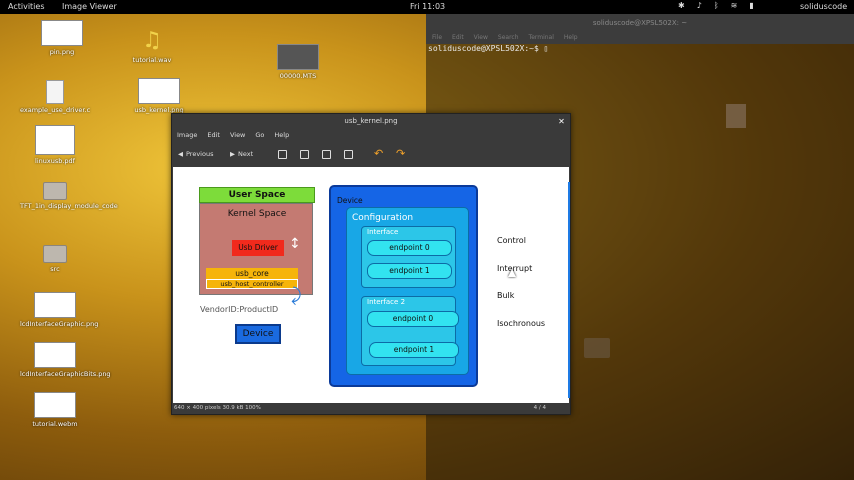 The height and width of the screenshot is (480, 854). Describe the element at coordinates (62, 52) in the screenshot. I see `desktop-icon-label: pin.png` at that location.